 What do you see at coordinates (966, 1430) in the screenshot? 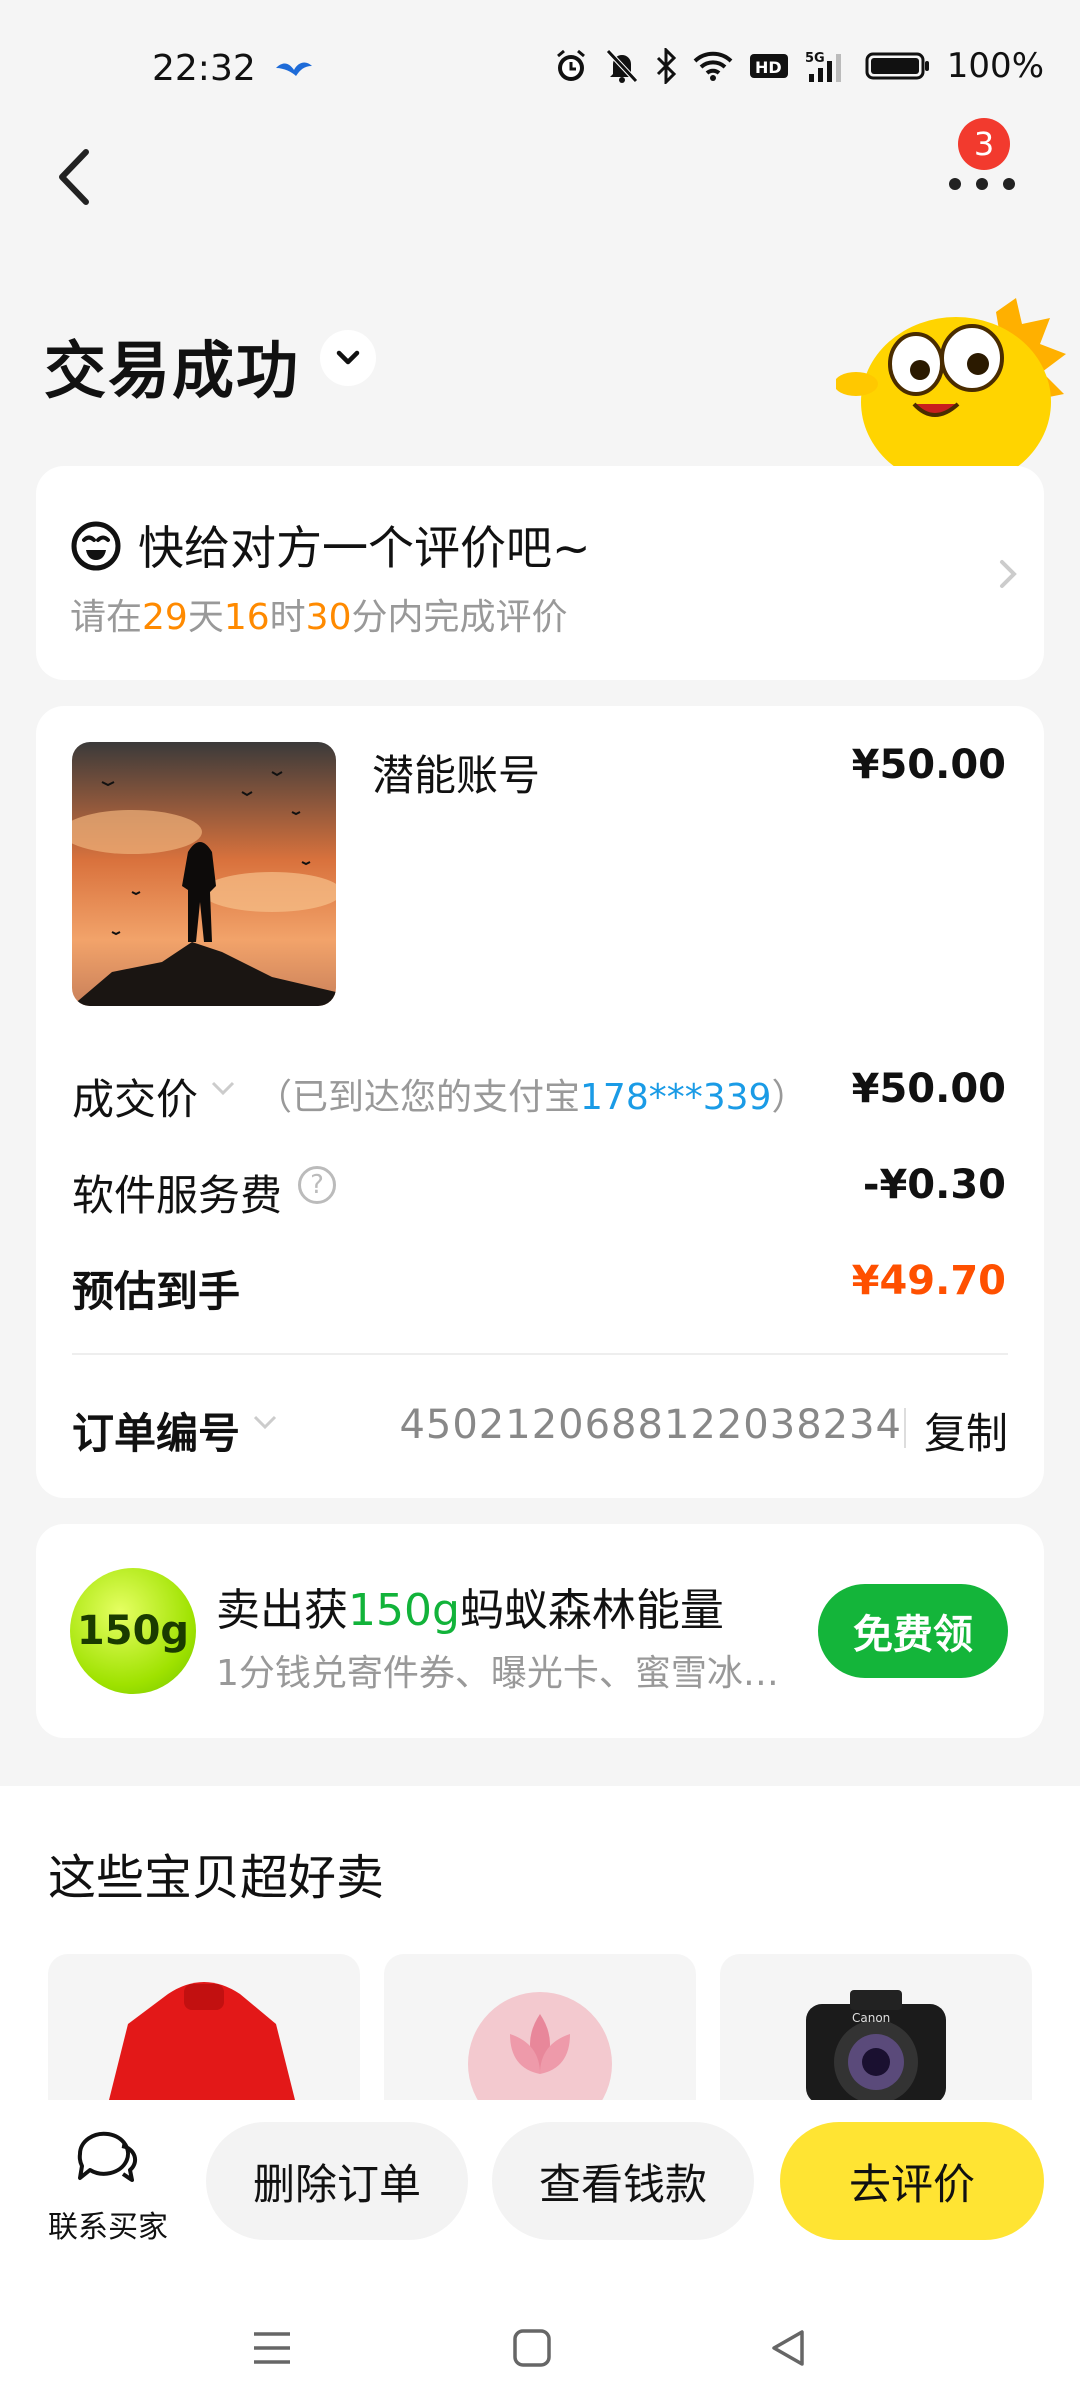
I see `copy-button: 复制` at bounding box center [966, 1430].